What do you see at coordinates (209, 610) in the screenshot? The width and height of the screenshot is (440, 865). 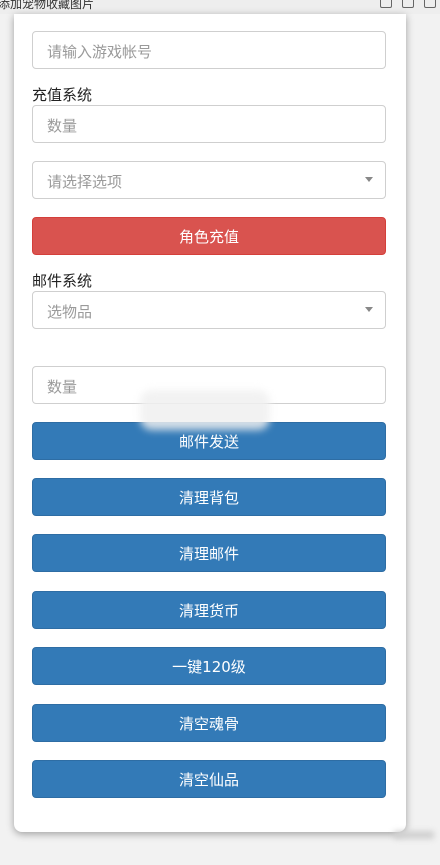 I see `clear-currency-button: 清理货币` at bounding box center [209, 610].